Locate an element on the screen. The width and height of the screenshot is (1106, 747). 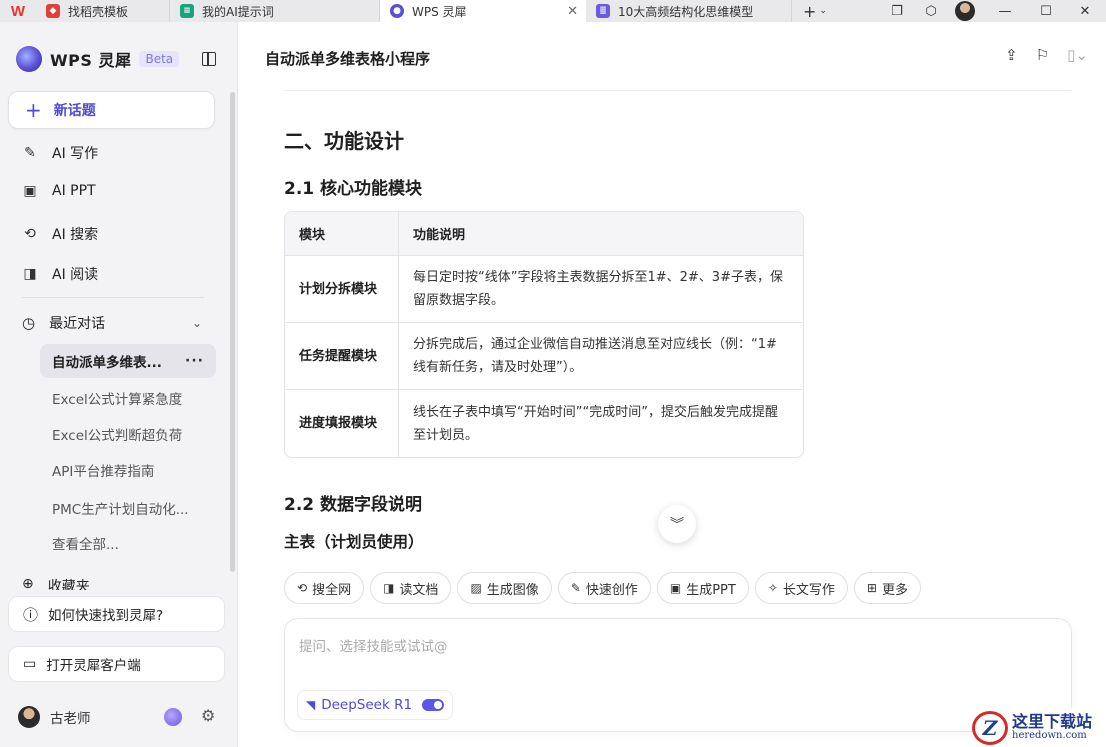
sidebar-item-label: AI 写作 is located at coordinates (75, 154).